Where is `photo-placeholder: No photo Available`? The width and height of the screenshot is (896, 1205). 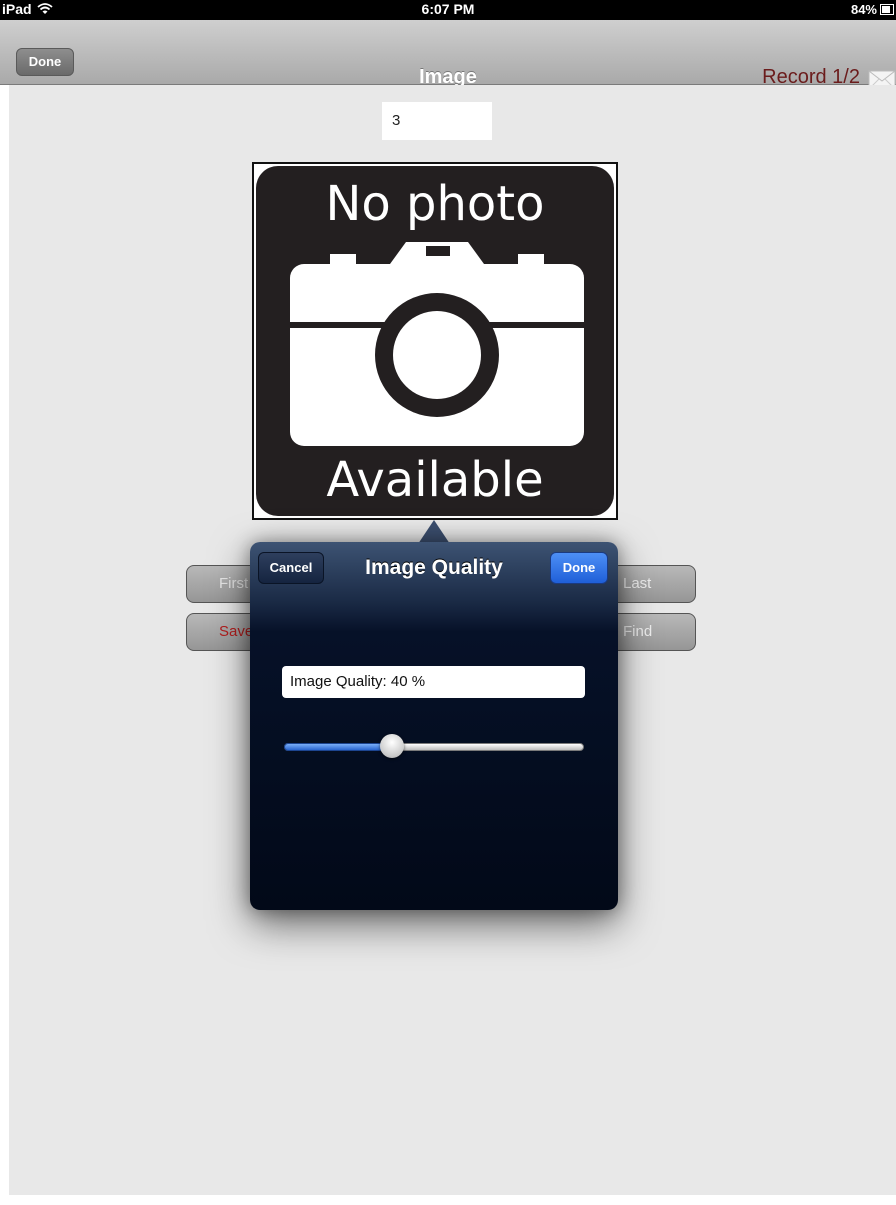 photo-placeholder: No photo Available is located at coordinates (435, 341).